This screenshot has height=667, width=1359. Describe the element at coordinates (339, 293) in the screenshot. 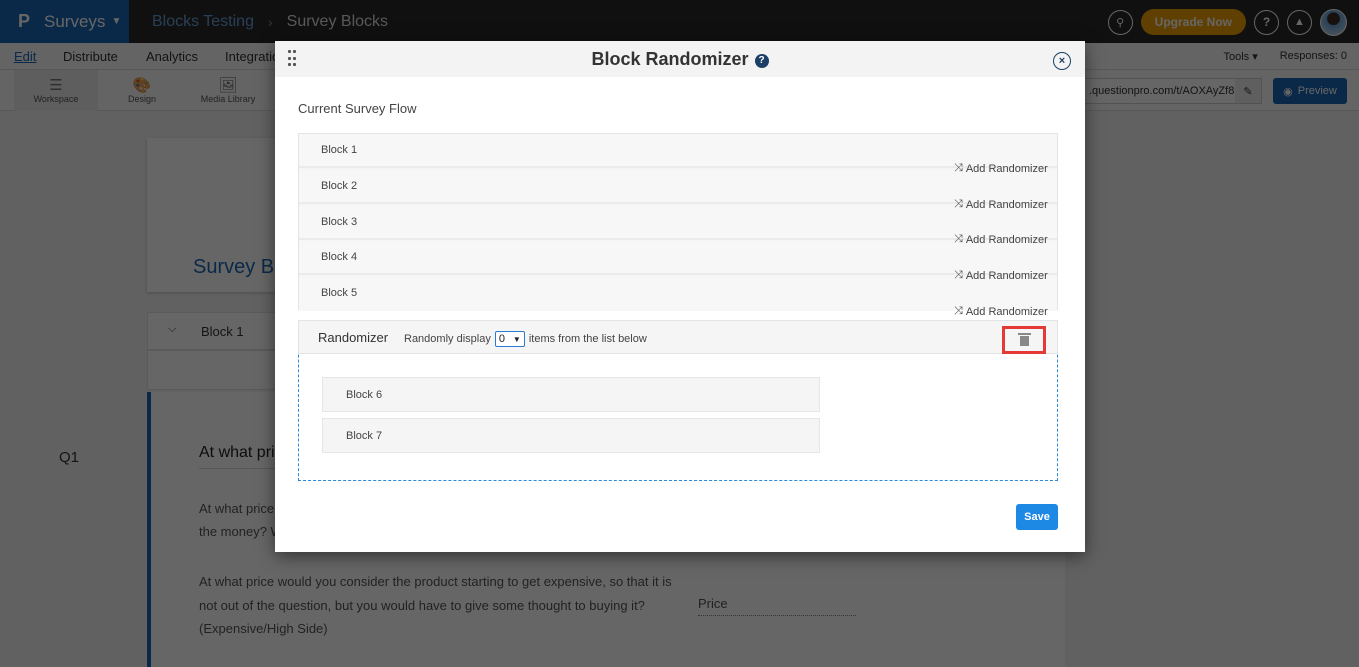

I see `block-name: Block 5` at that location.